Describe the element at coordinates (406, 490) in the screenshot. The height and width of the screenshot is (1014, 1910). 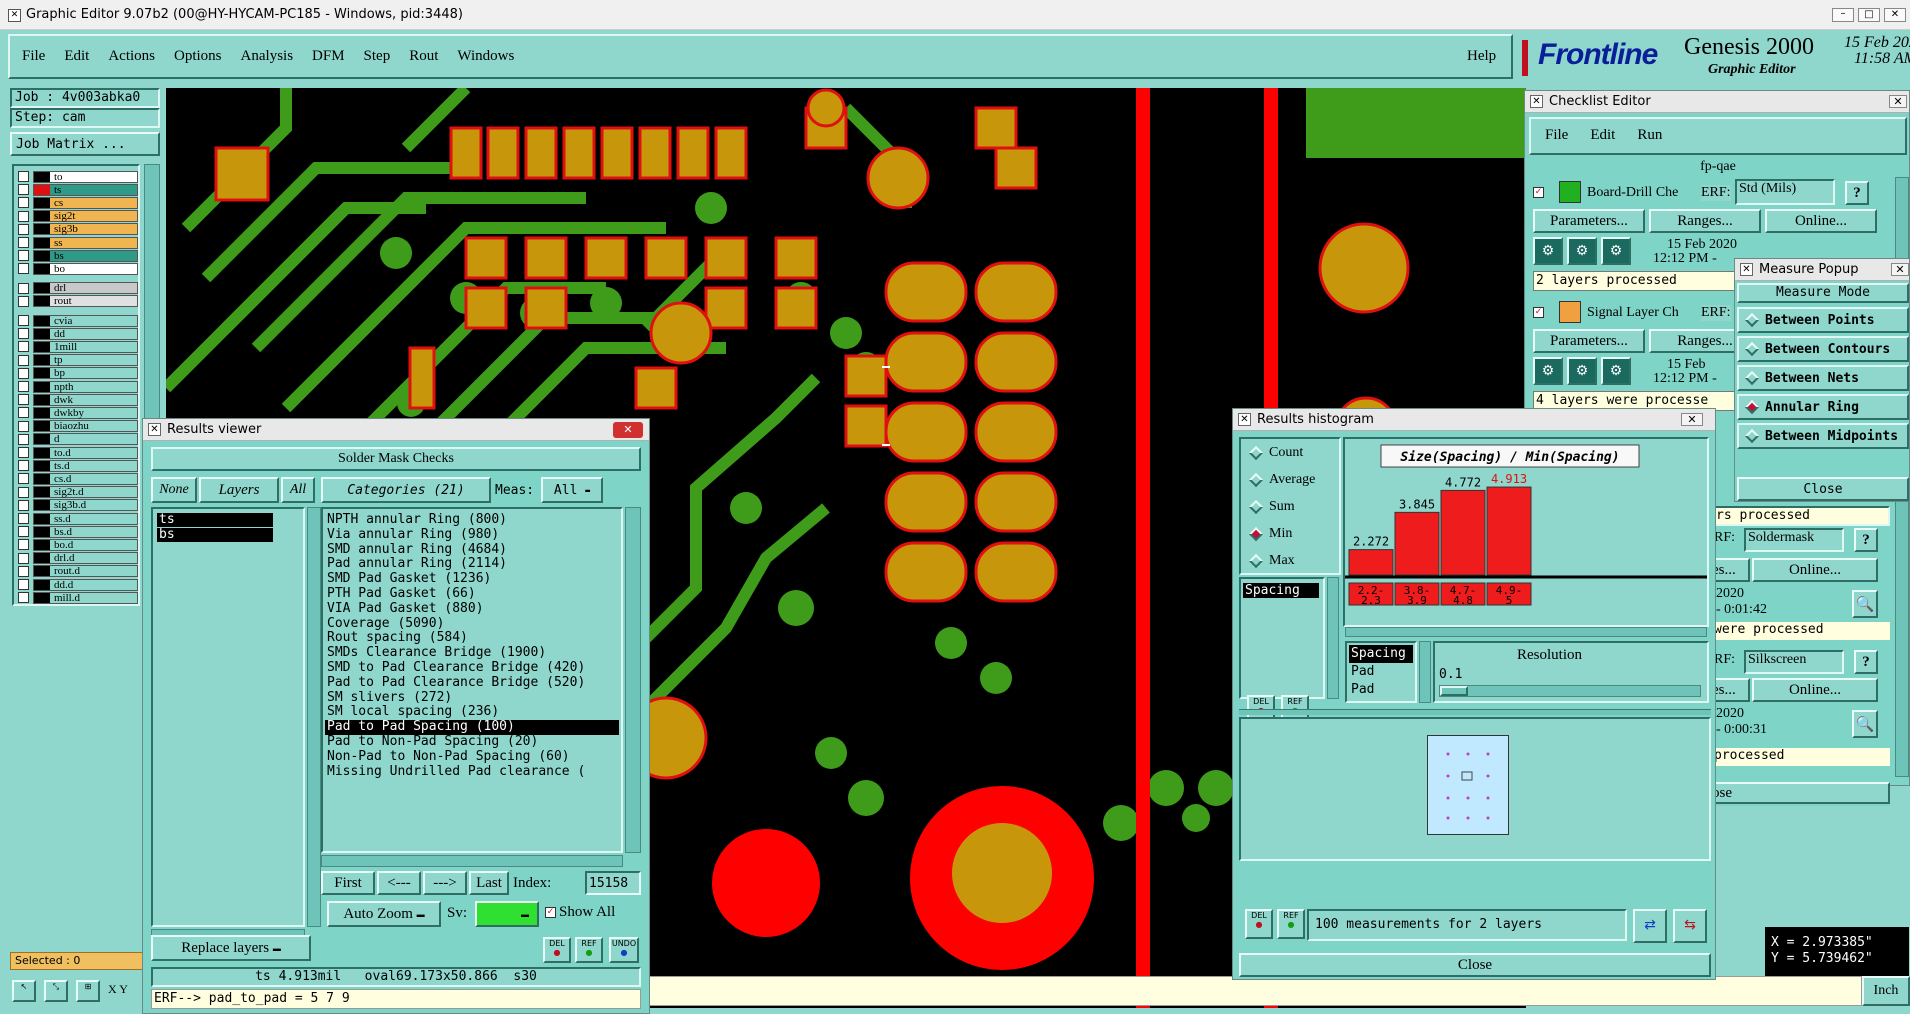
I see `categories-button: Categories (21)` at that location.